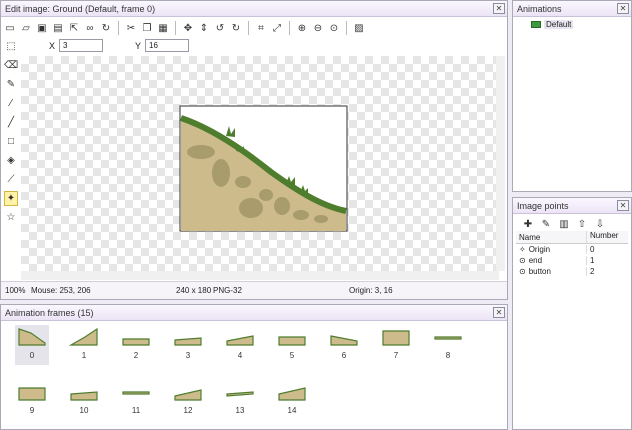 The height and width of the screenshot is (430, 632). What do you see at coordinates (539, 8) in the screenshot?
I see `animations-title: Animations` at bounding box center [539, 8].